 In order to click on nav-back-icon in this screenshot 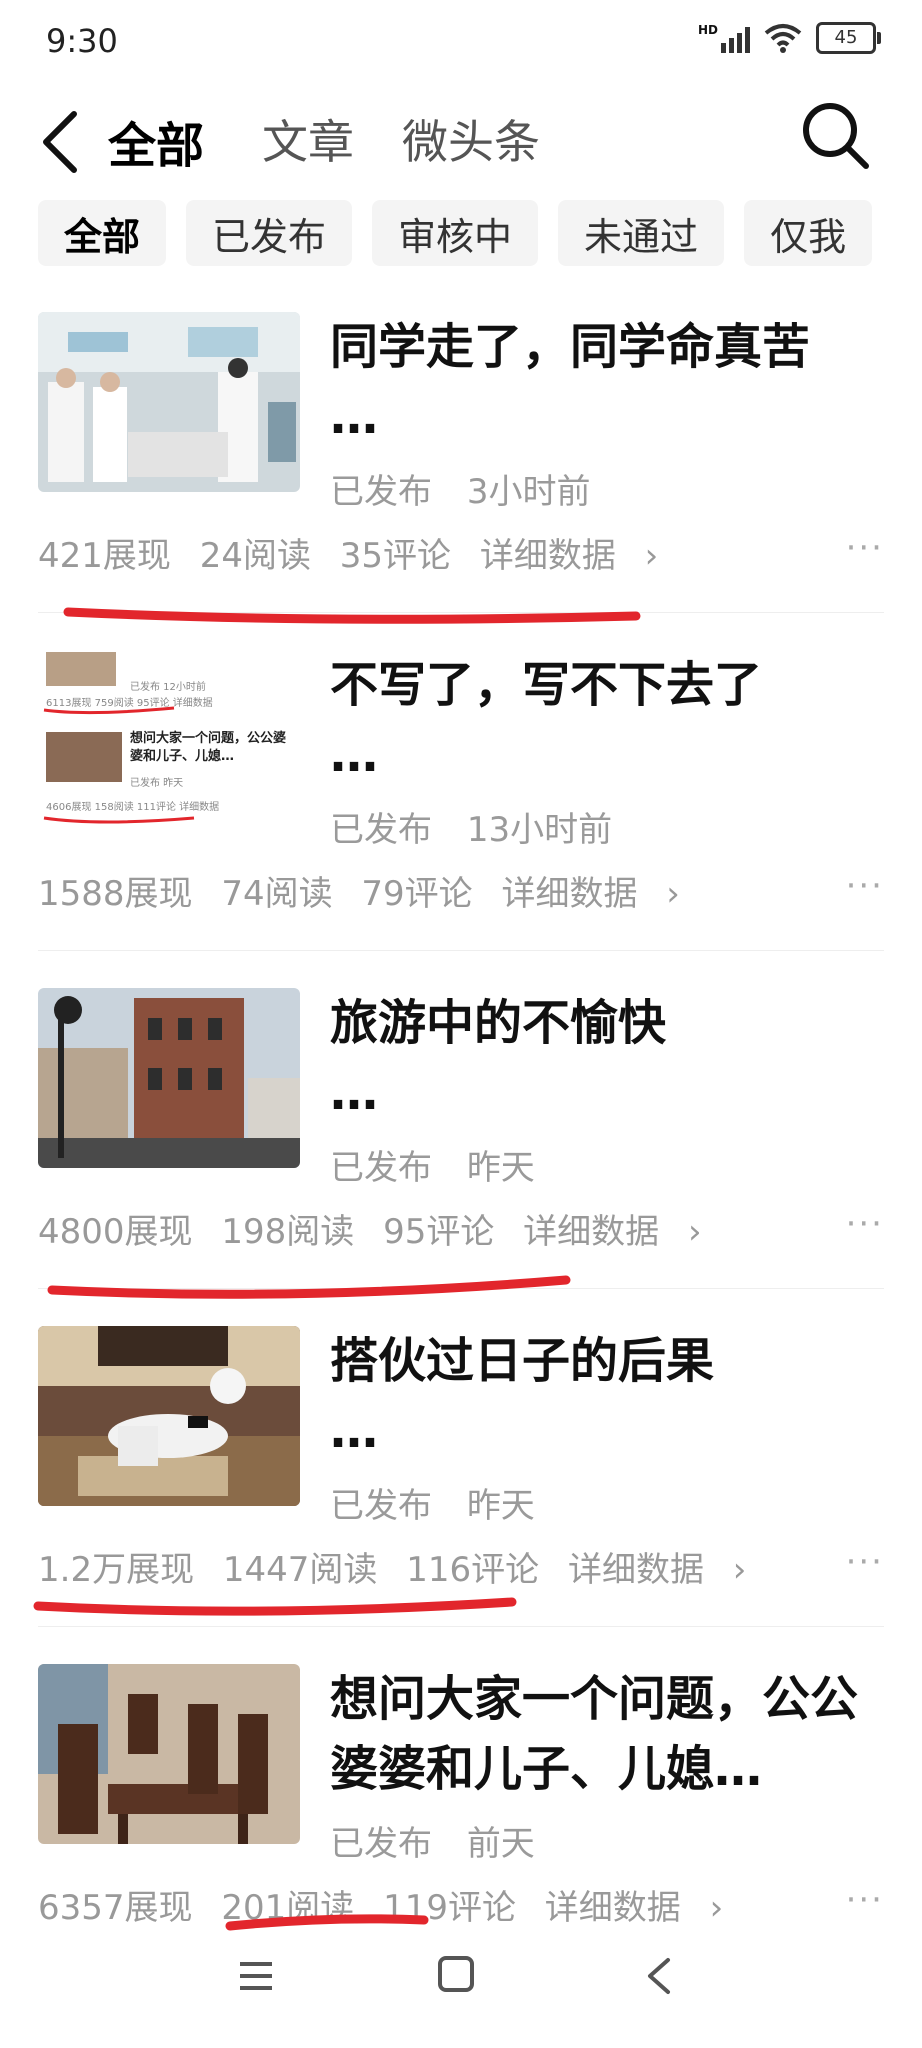, I will do `click(660, 1976)`.